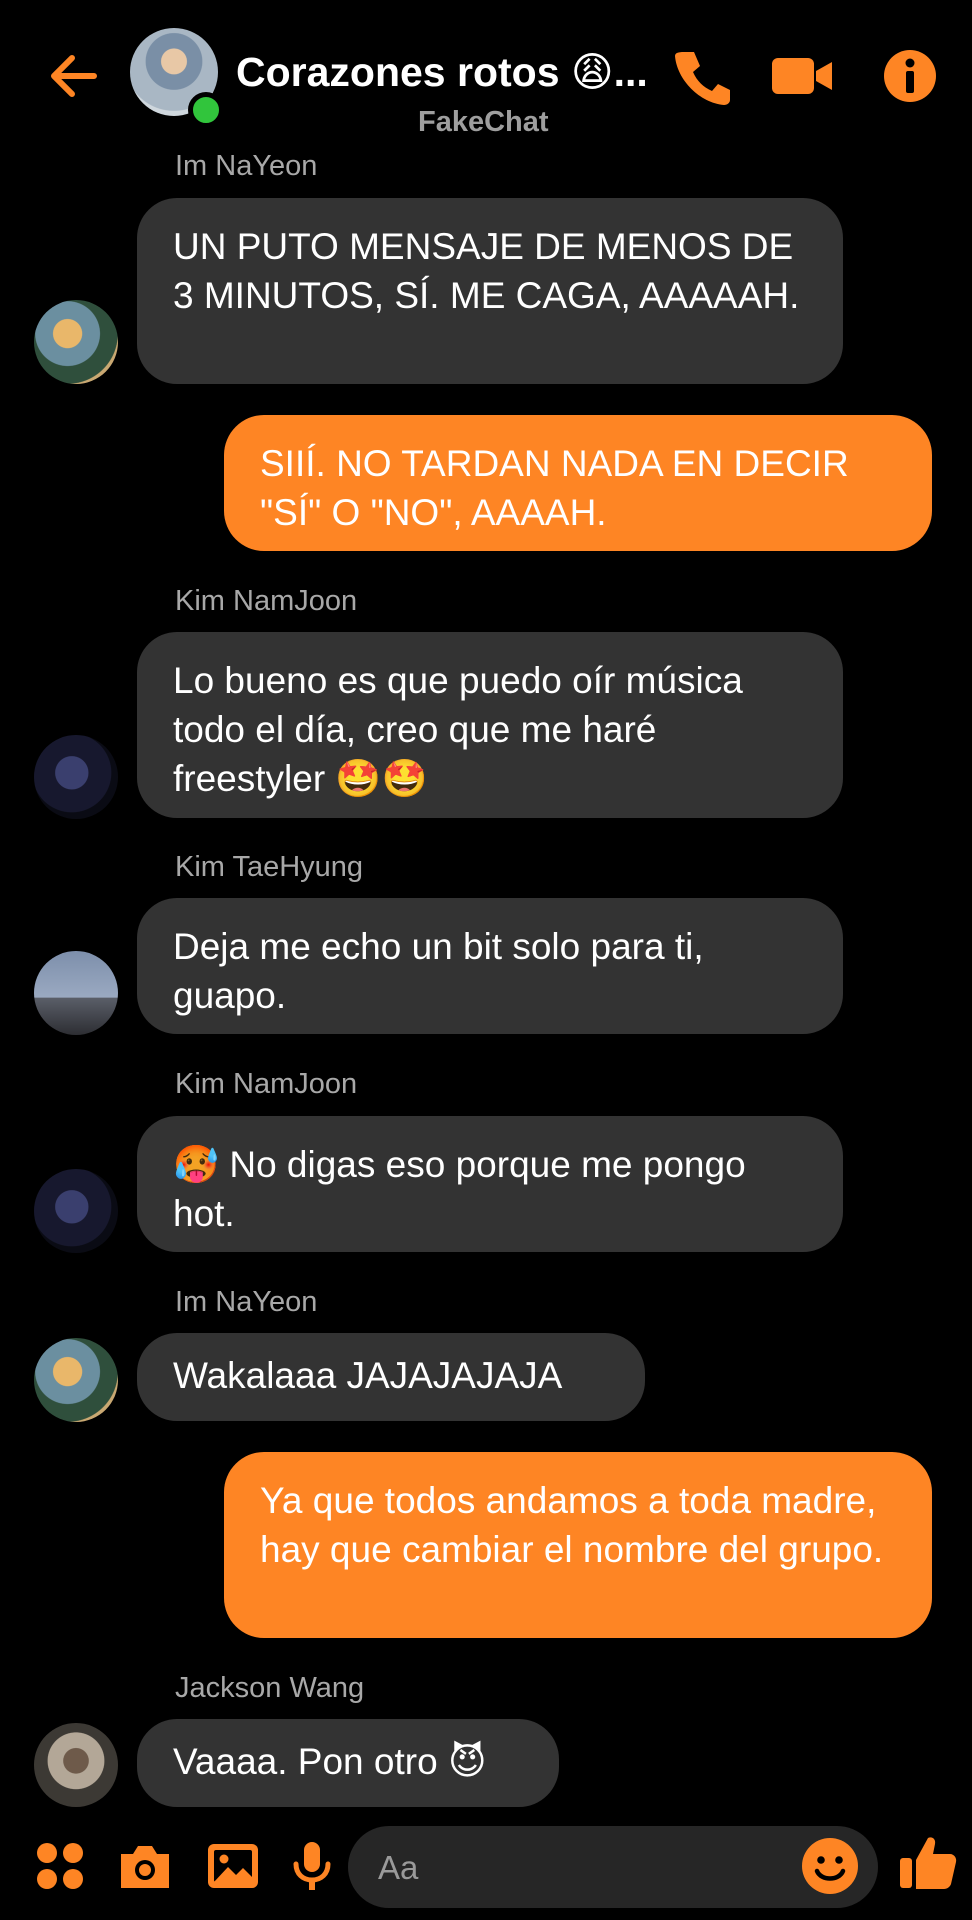 This screenshot has height=1920, width=972. I want to click on message-input, so click(578, 1868).